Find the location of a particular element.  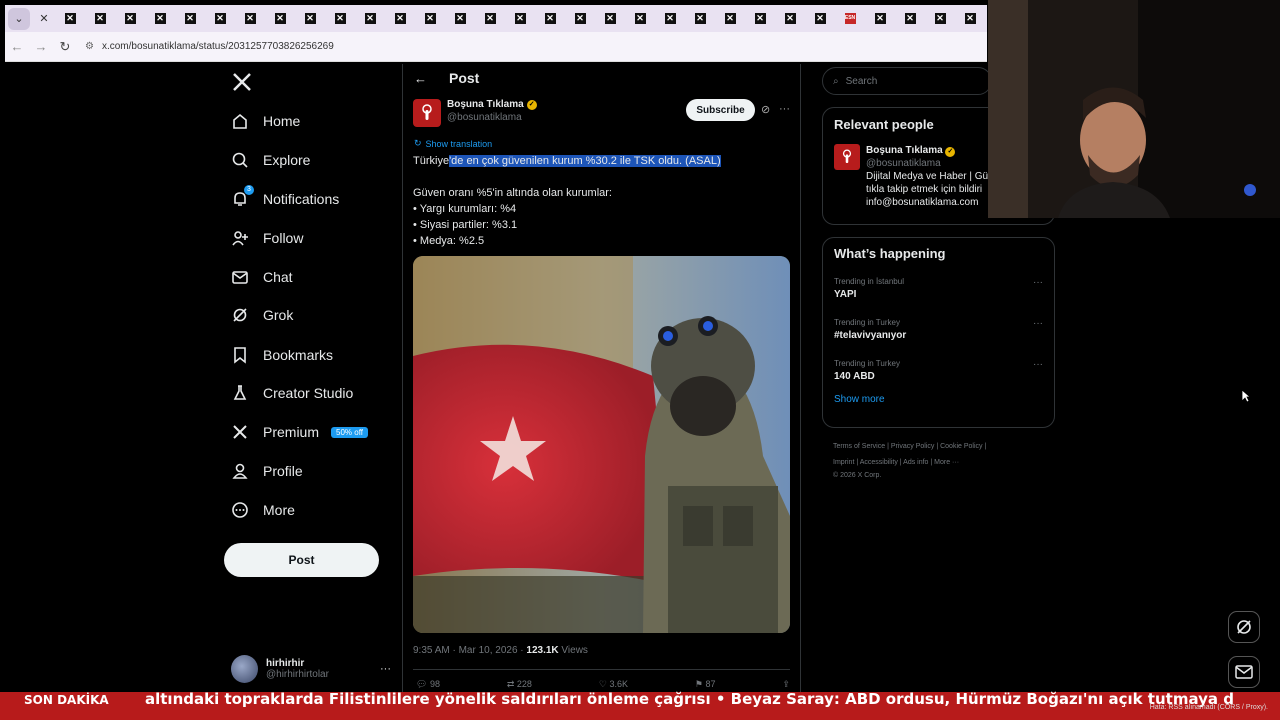

author-name: Boşuna Tıklama is located at coordinates (485, 104).